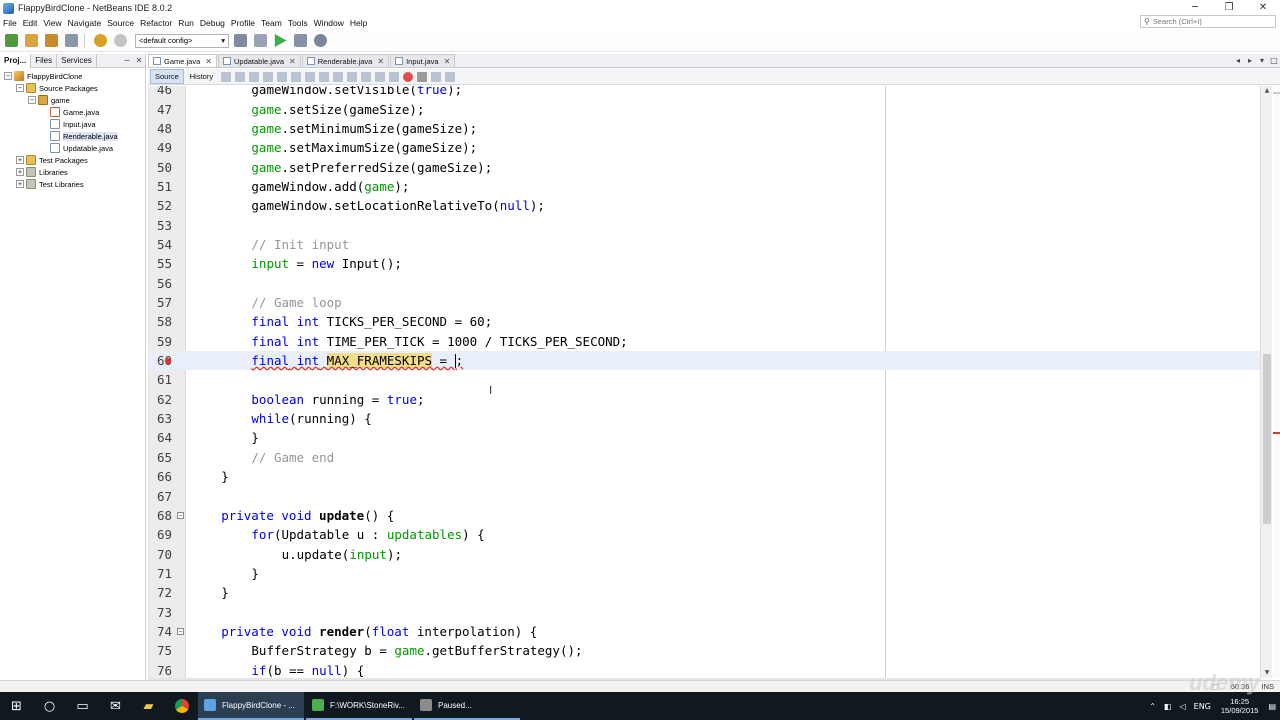  Describe the element at coordinates (280, 41) in the screenshot. I see `run-button` at that location.